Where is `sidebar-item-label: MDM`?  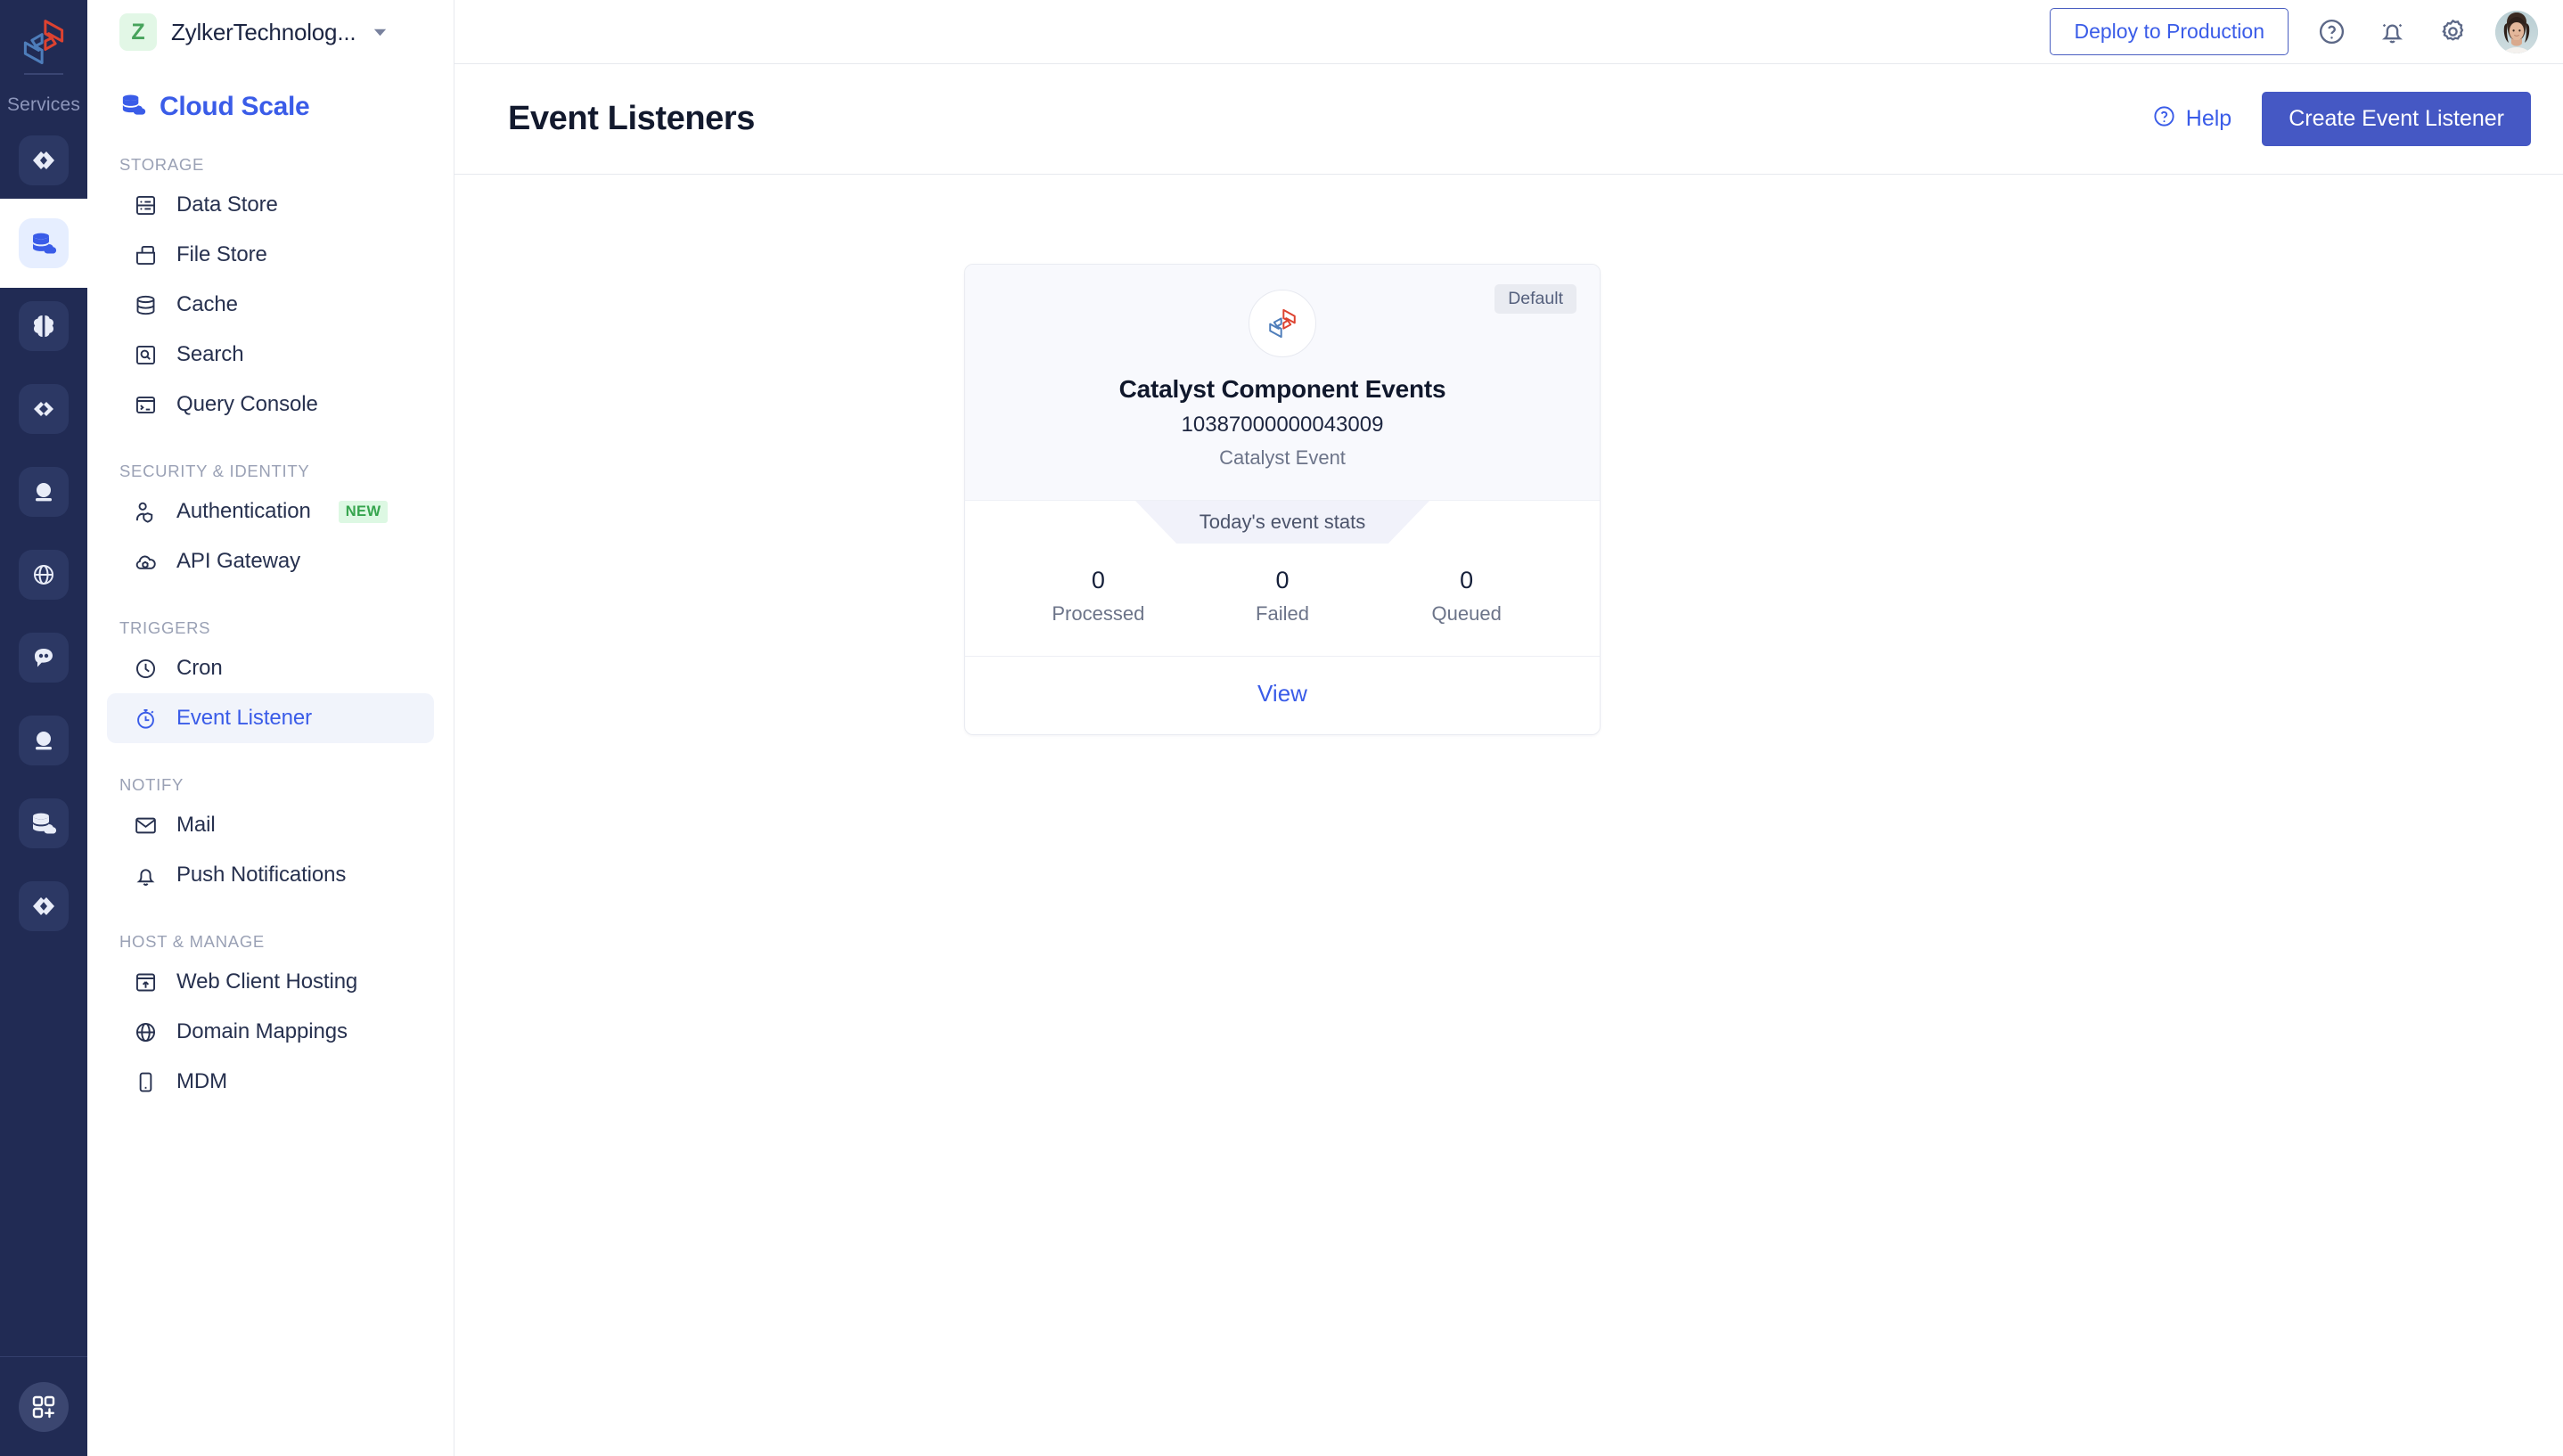 sidebar-item-label: MDM is located at coordinates (202, 1081).